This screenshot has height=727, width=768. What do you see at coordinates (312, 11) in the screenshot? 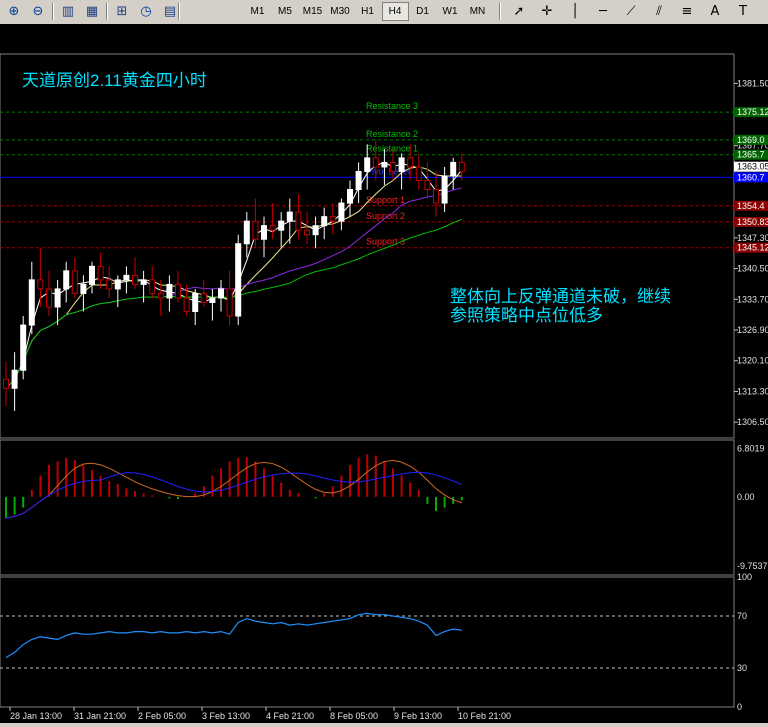
I see `timeframe-m15: M15` at bounding box center [312, 11].